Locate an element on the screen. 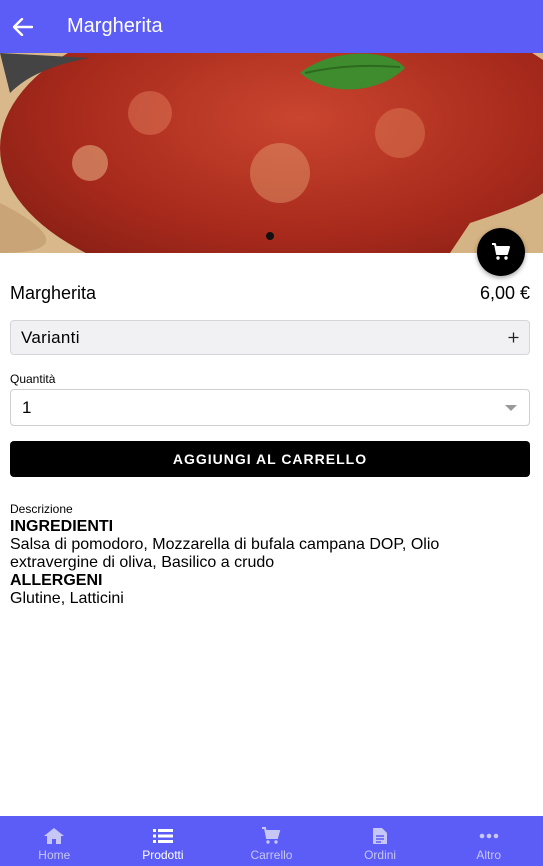  nav-label-products: Prodotti is located at coordinates (163, 855).